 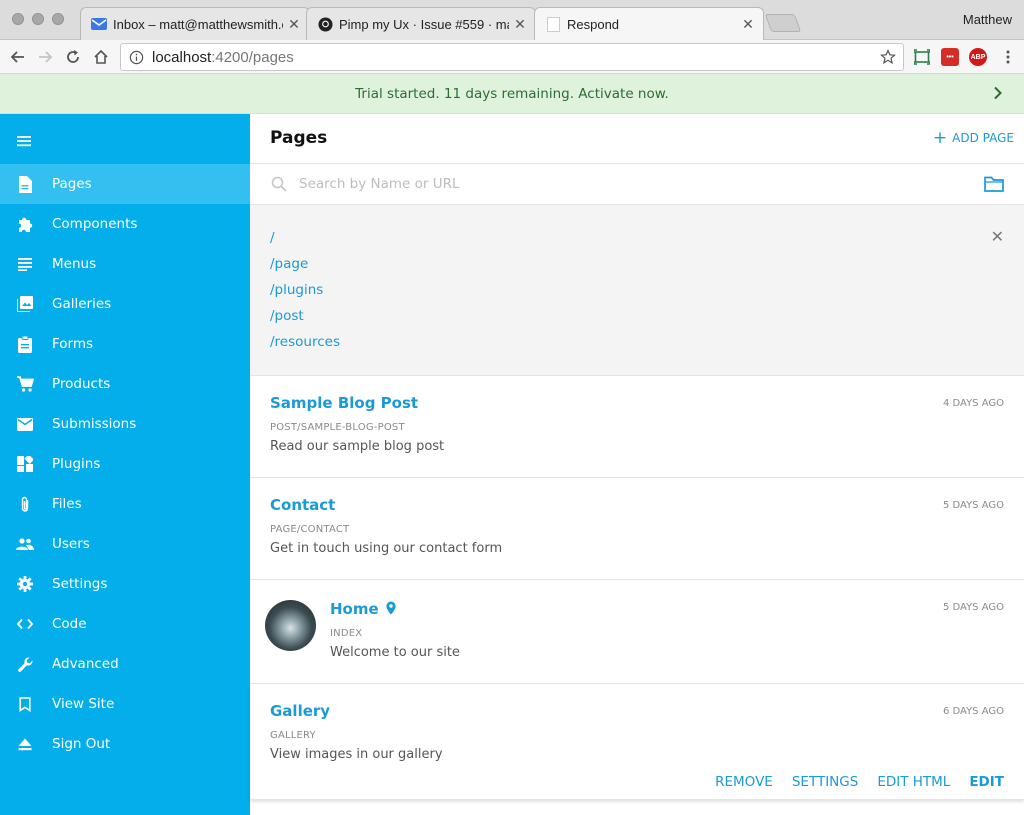 I want to click on address-bar: localhost:4200/pages, so click(x=512, y=57).